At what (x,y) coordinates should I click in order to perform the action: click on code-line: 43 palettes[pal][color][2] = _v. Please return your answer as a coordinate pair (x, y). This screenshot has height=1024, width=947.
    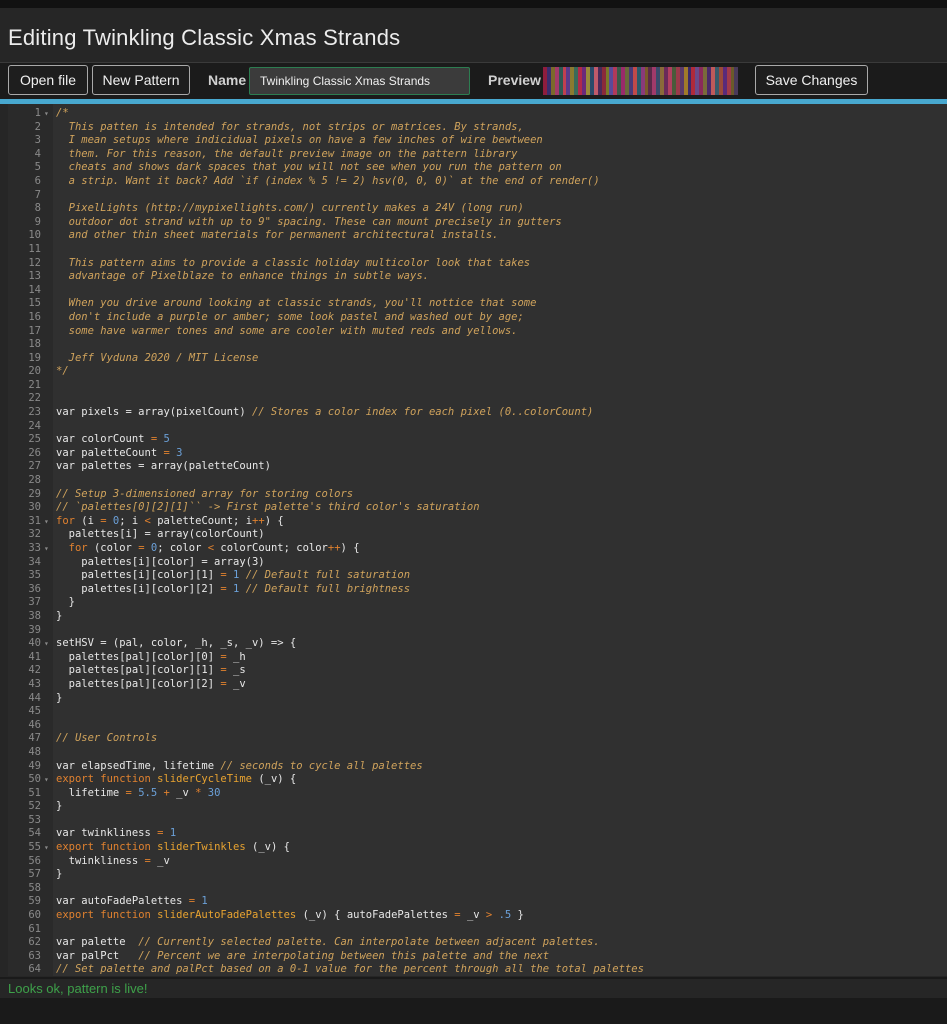
    Looking at the image, I should click on (477, 685).